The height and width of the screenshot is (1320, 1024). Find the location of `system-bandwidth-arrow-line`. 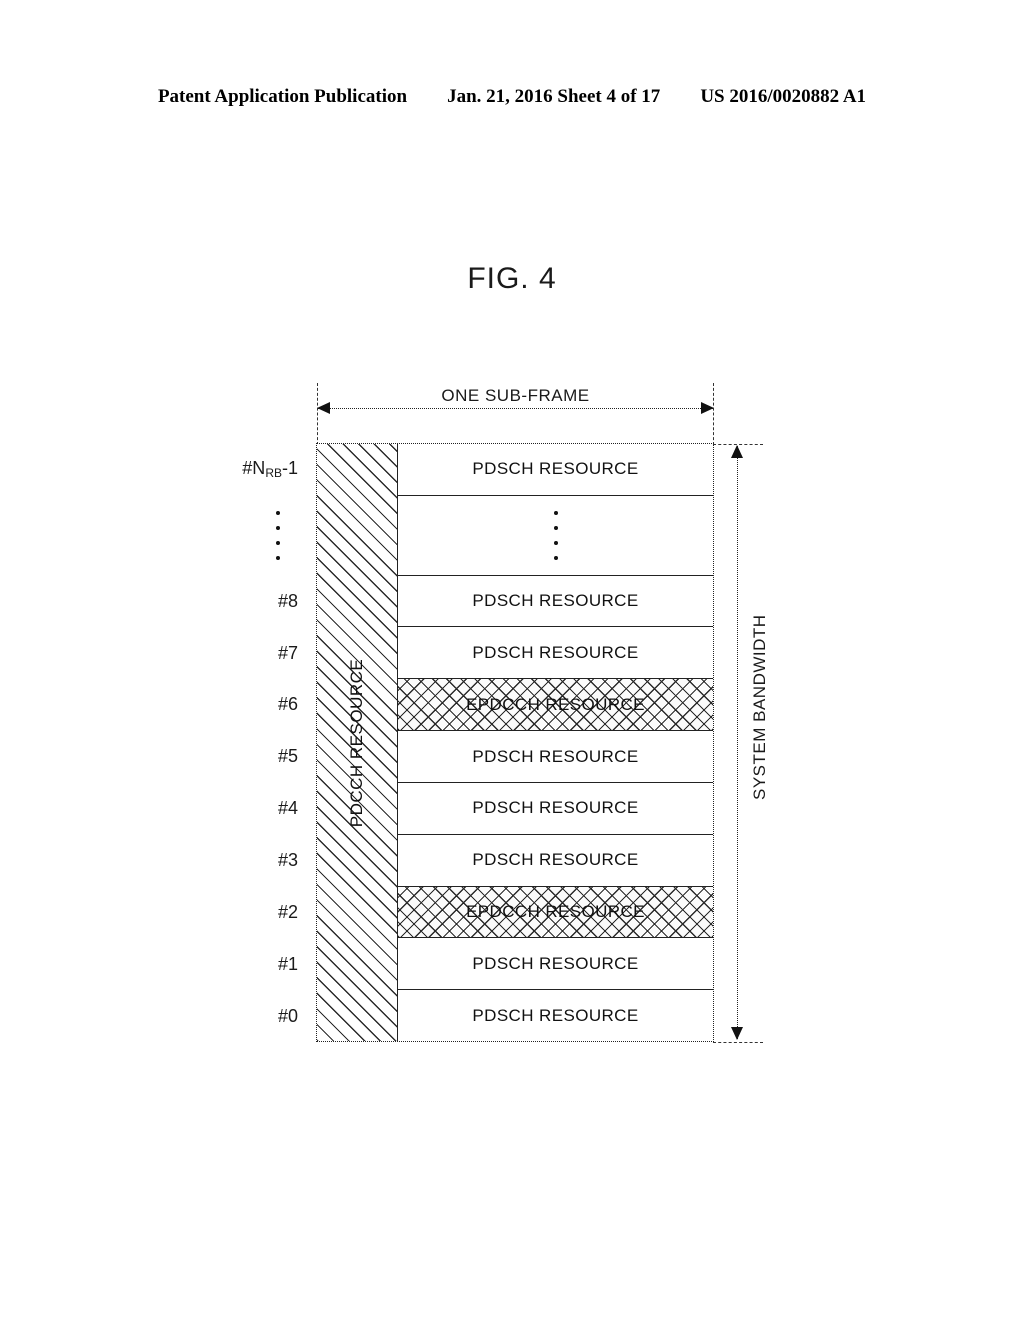

system-bandwidth-arrow-line is located at coordinates (737, 742).